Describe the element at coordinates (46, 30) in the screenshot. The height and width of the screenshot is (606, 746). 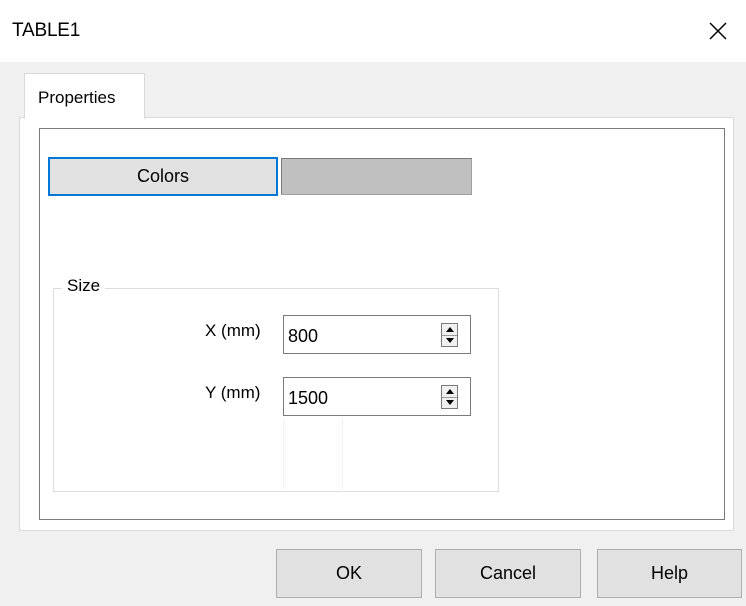
I see `window-title: TABLE1` at that location.